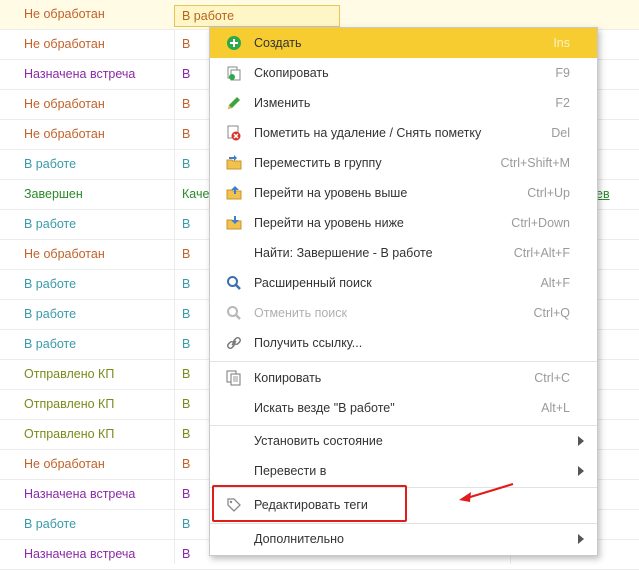  I want to click on link-cell: ев, so click(603, 194).